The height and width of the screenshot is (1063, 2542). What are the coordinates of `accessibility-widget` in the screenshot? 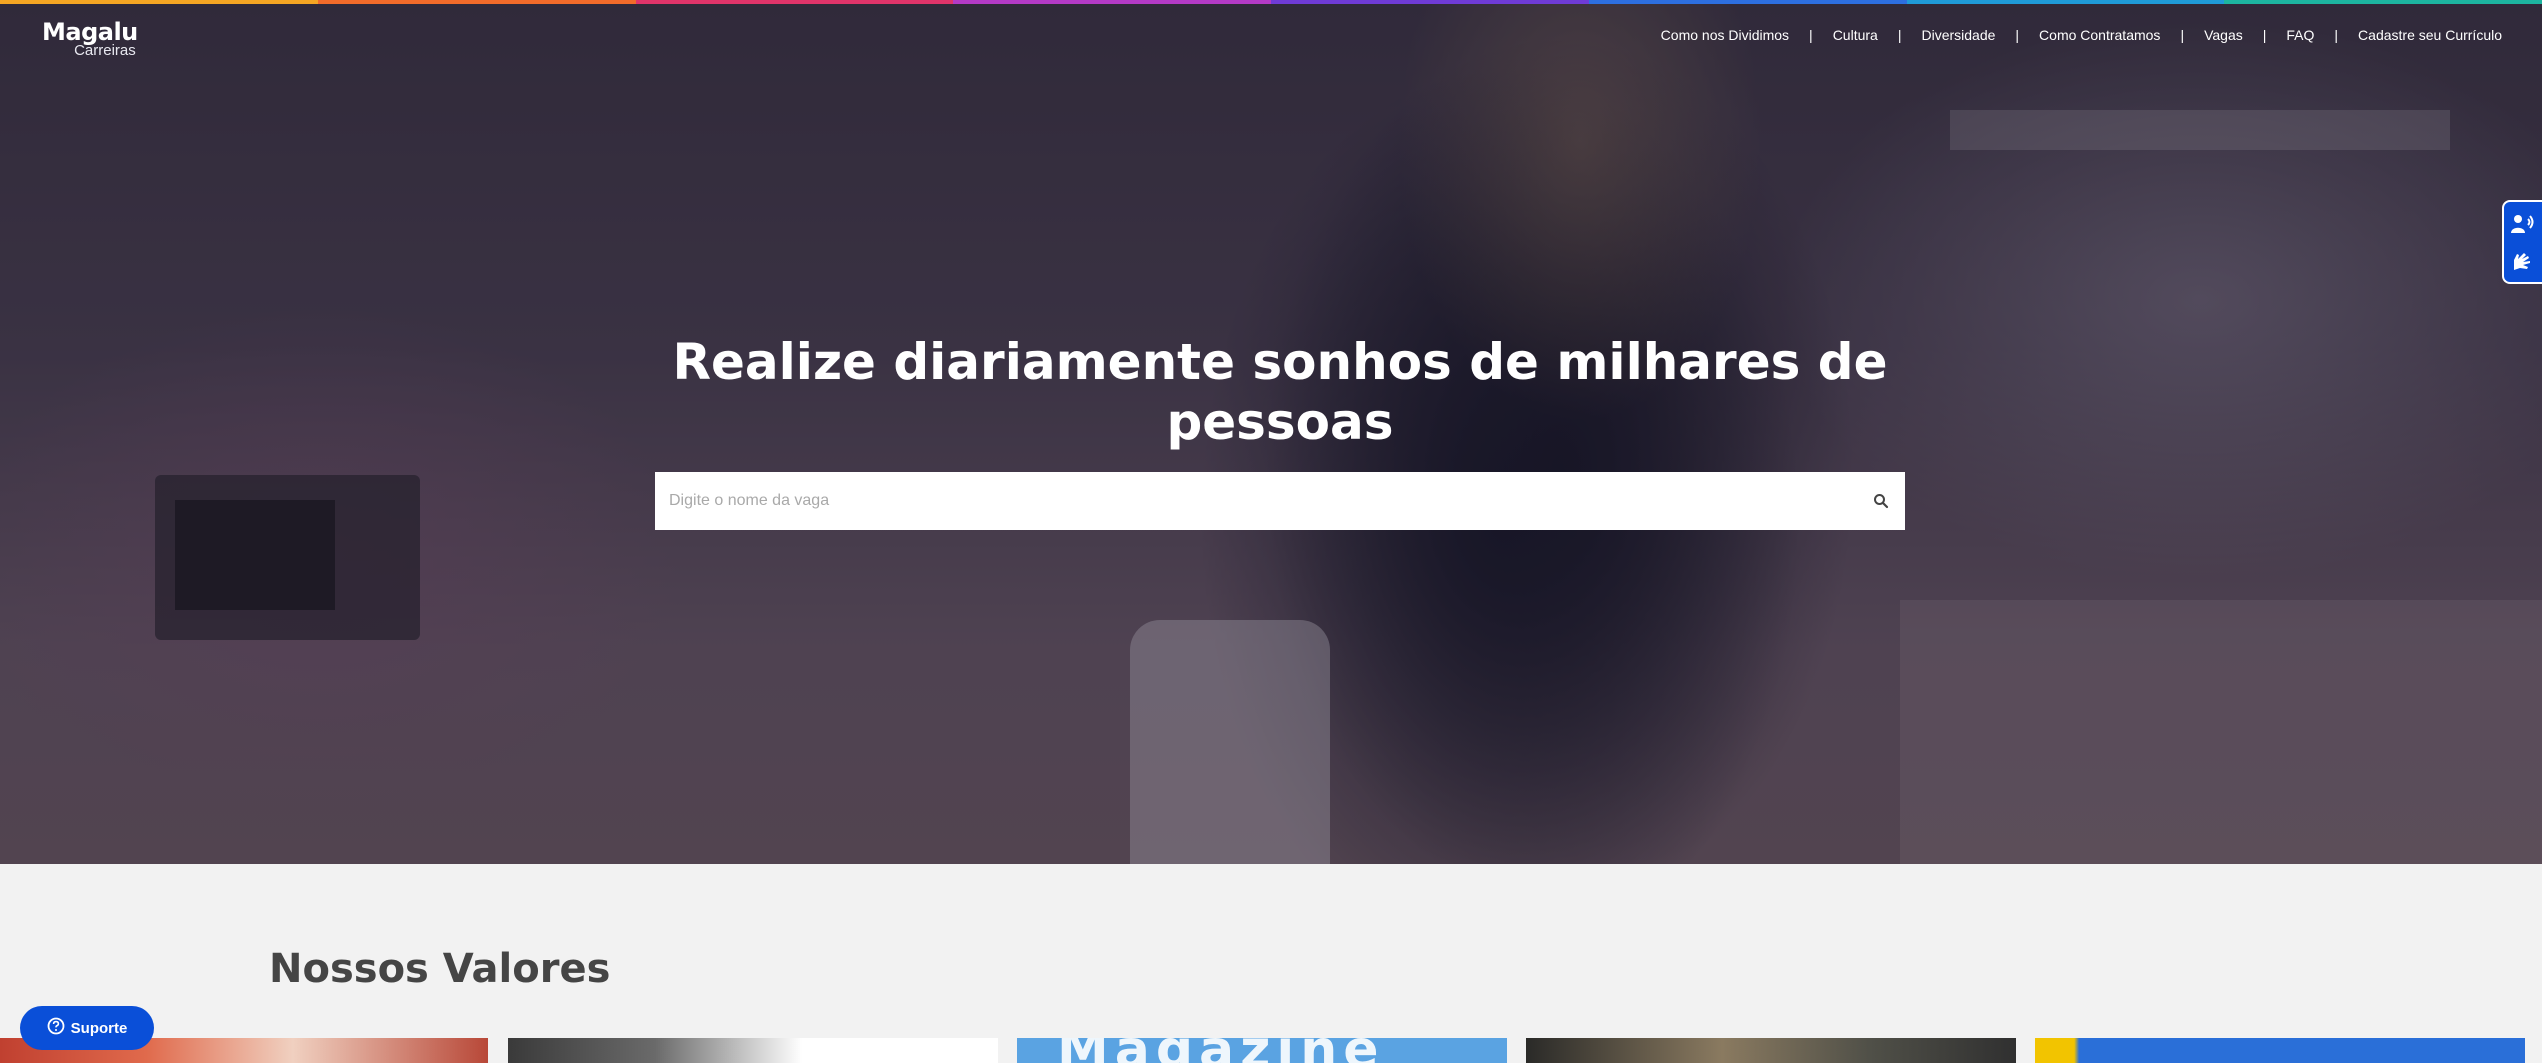 It's located at (2522, 242).